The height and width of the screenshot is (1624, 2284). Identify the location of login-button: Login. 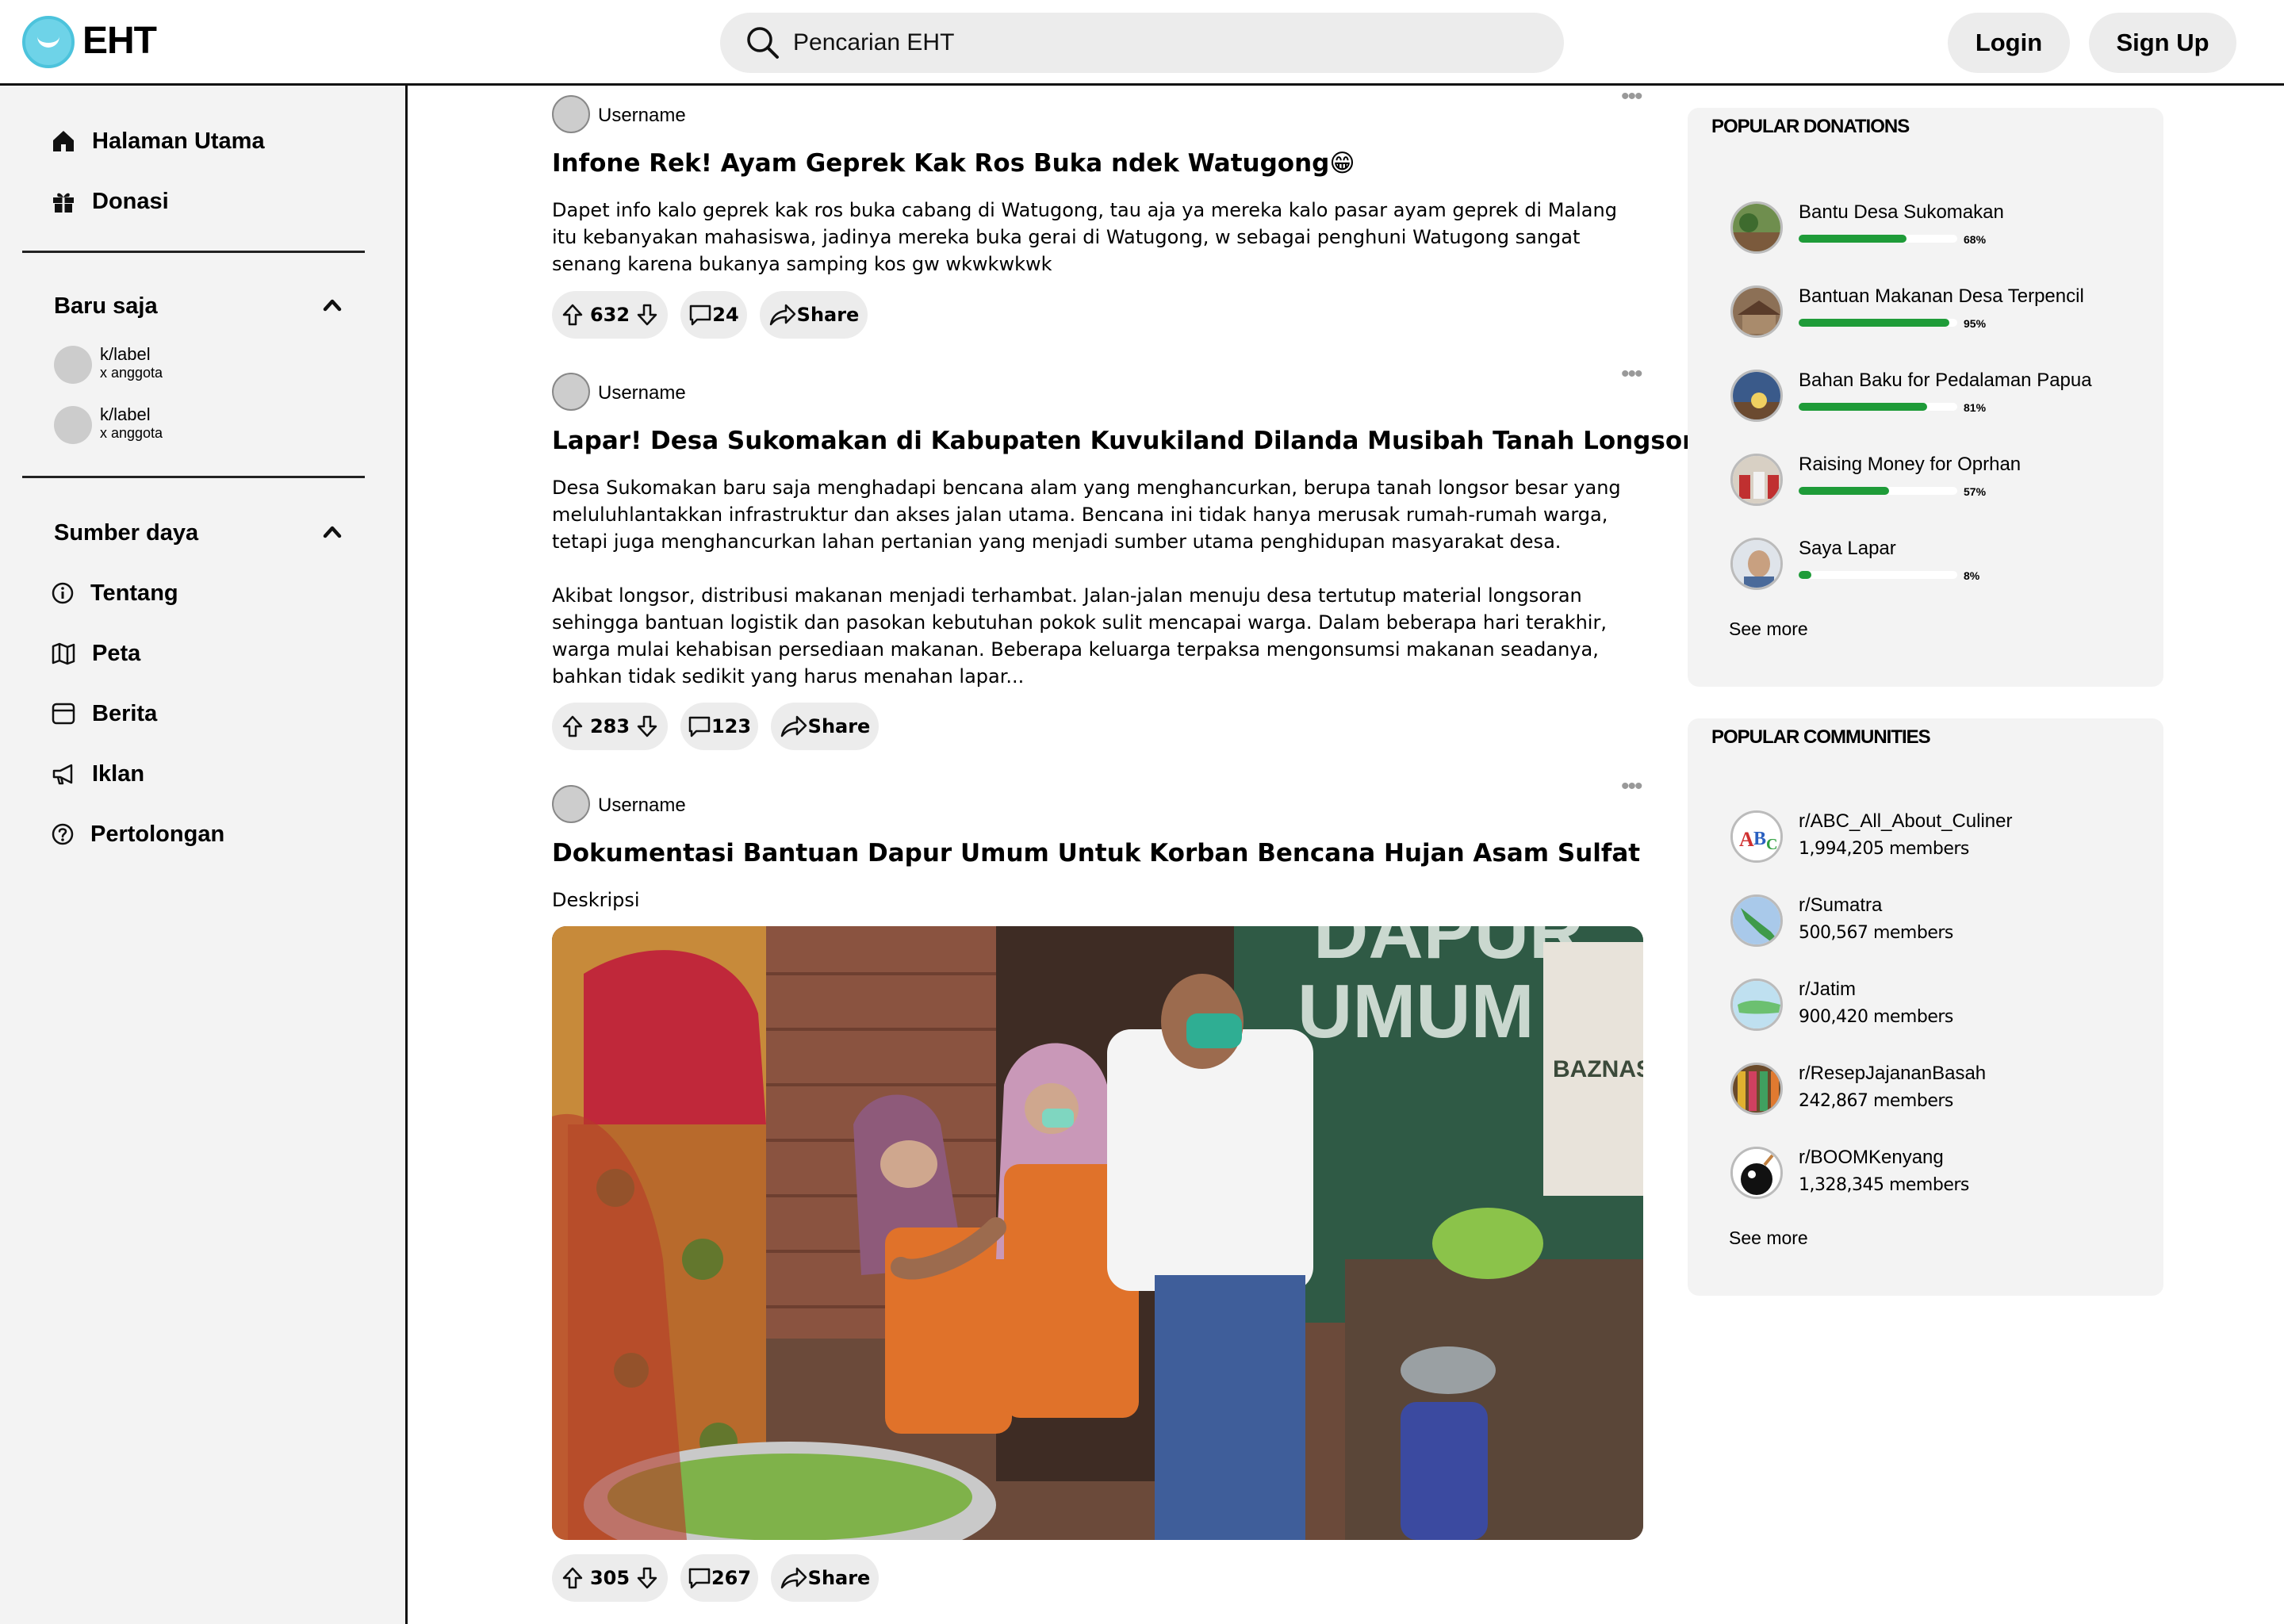
(2009, 43).